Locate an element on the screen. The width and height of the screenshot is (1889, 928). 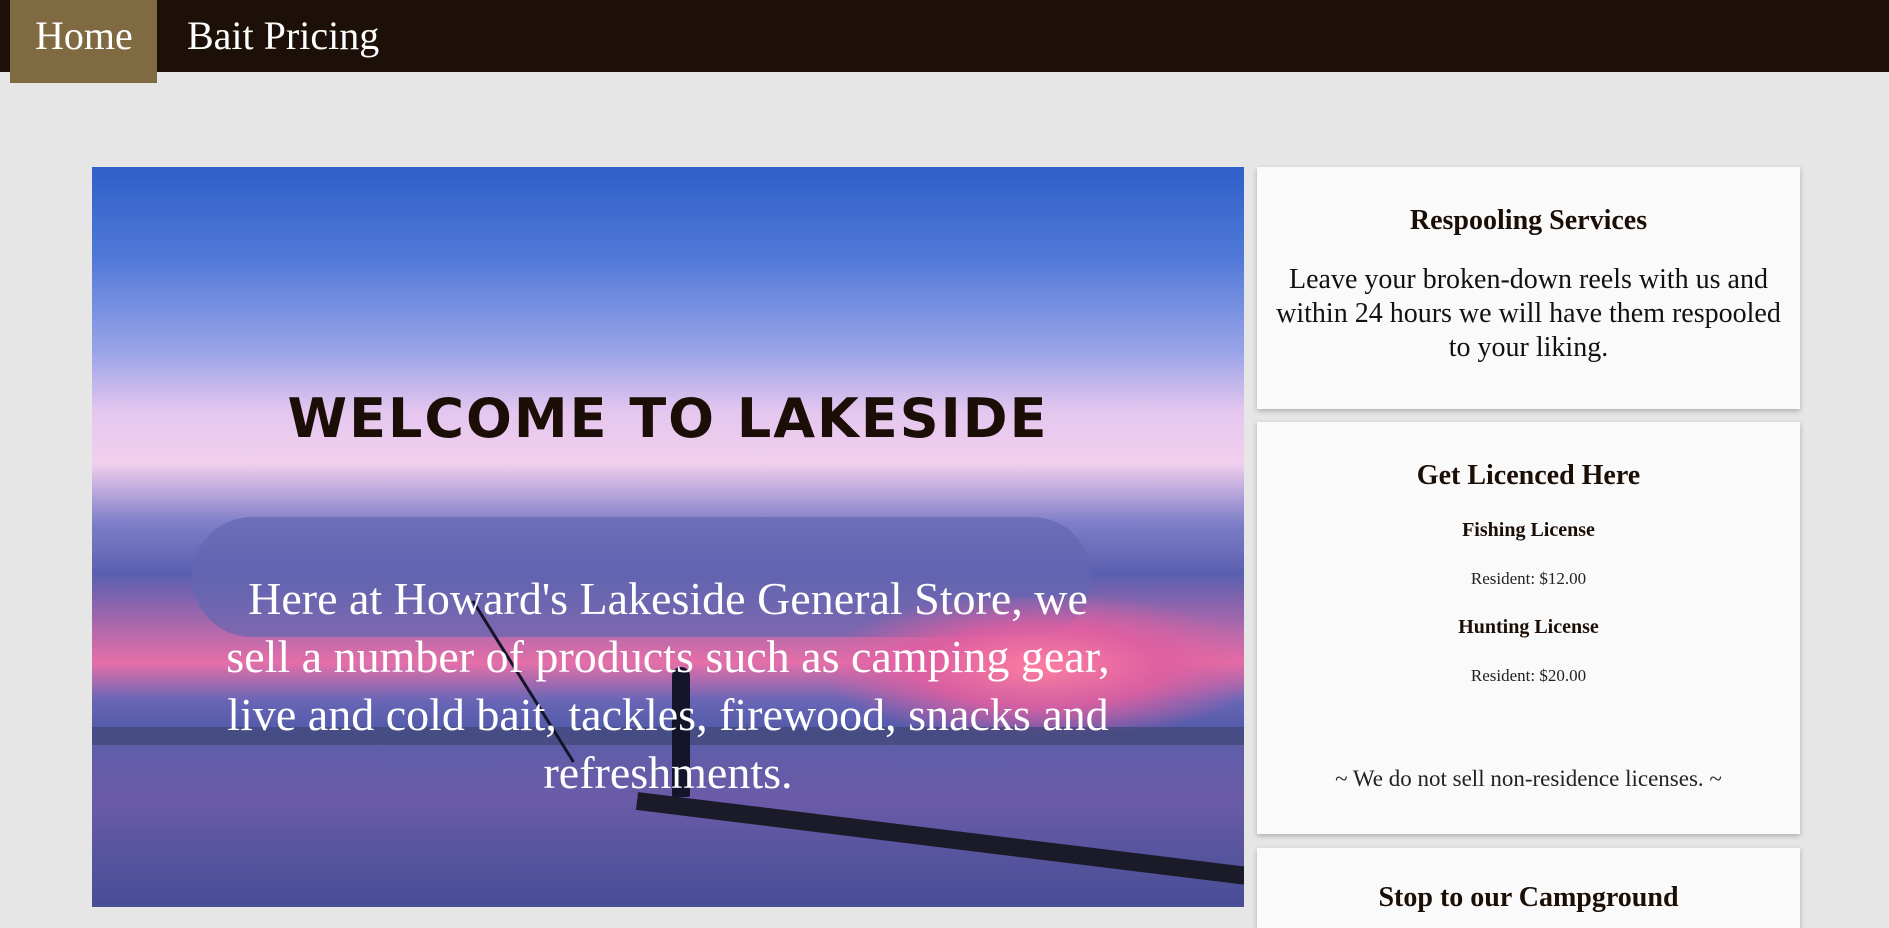
campground-title: Stop to our Campground is located at coordinates (1528, 897).